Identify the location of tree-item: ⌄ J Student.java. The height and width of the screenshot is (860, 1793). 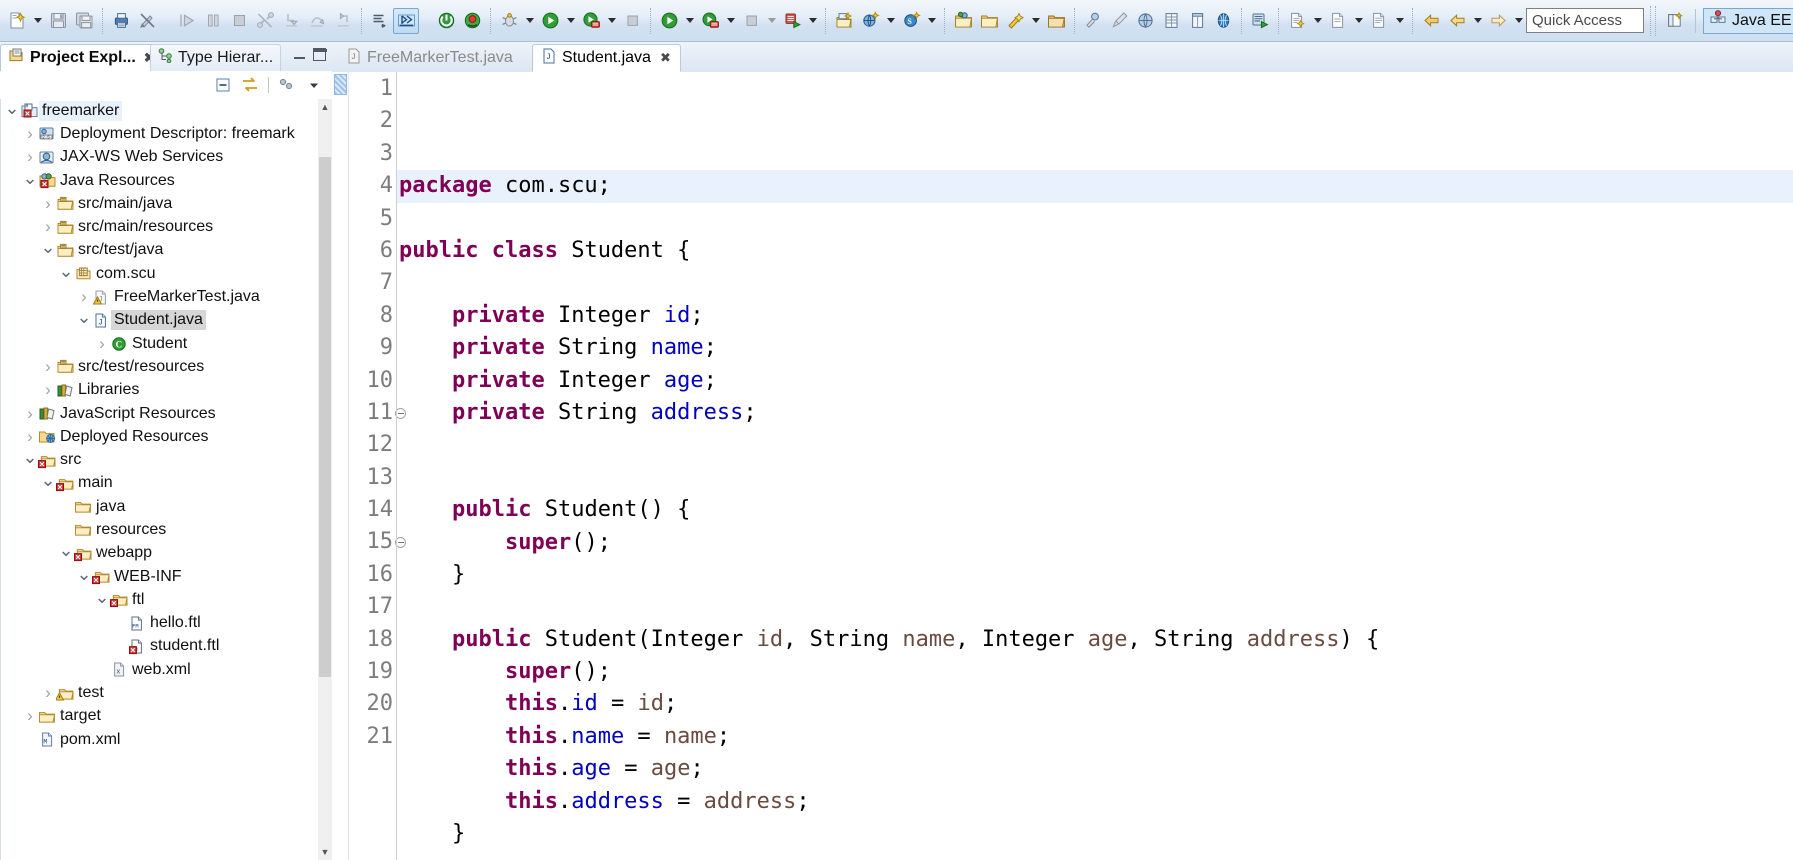
(160, 320).